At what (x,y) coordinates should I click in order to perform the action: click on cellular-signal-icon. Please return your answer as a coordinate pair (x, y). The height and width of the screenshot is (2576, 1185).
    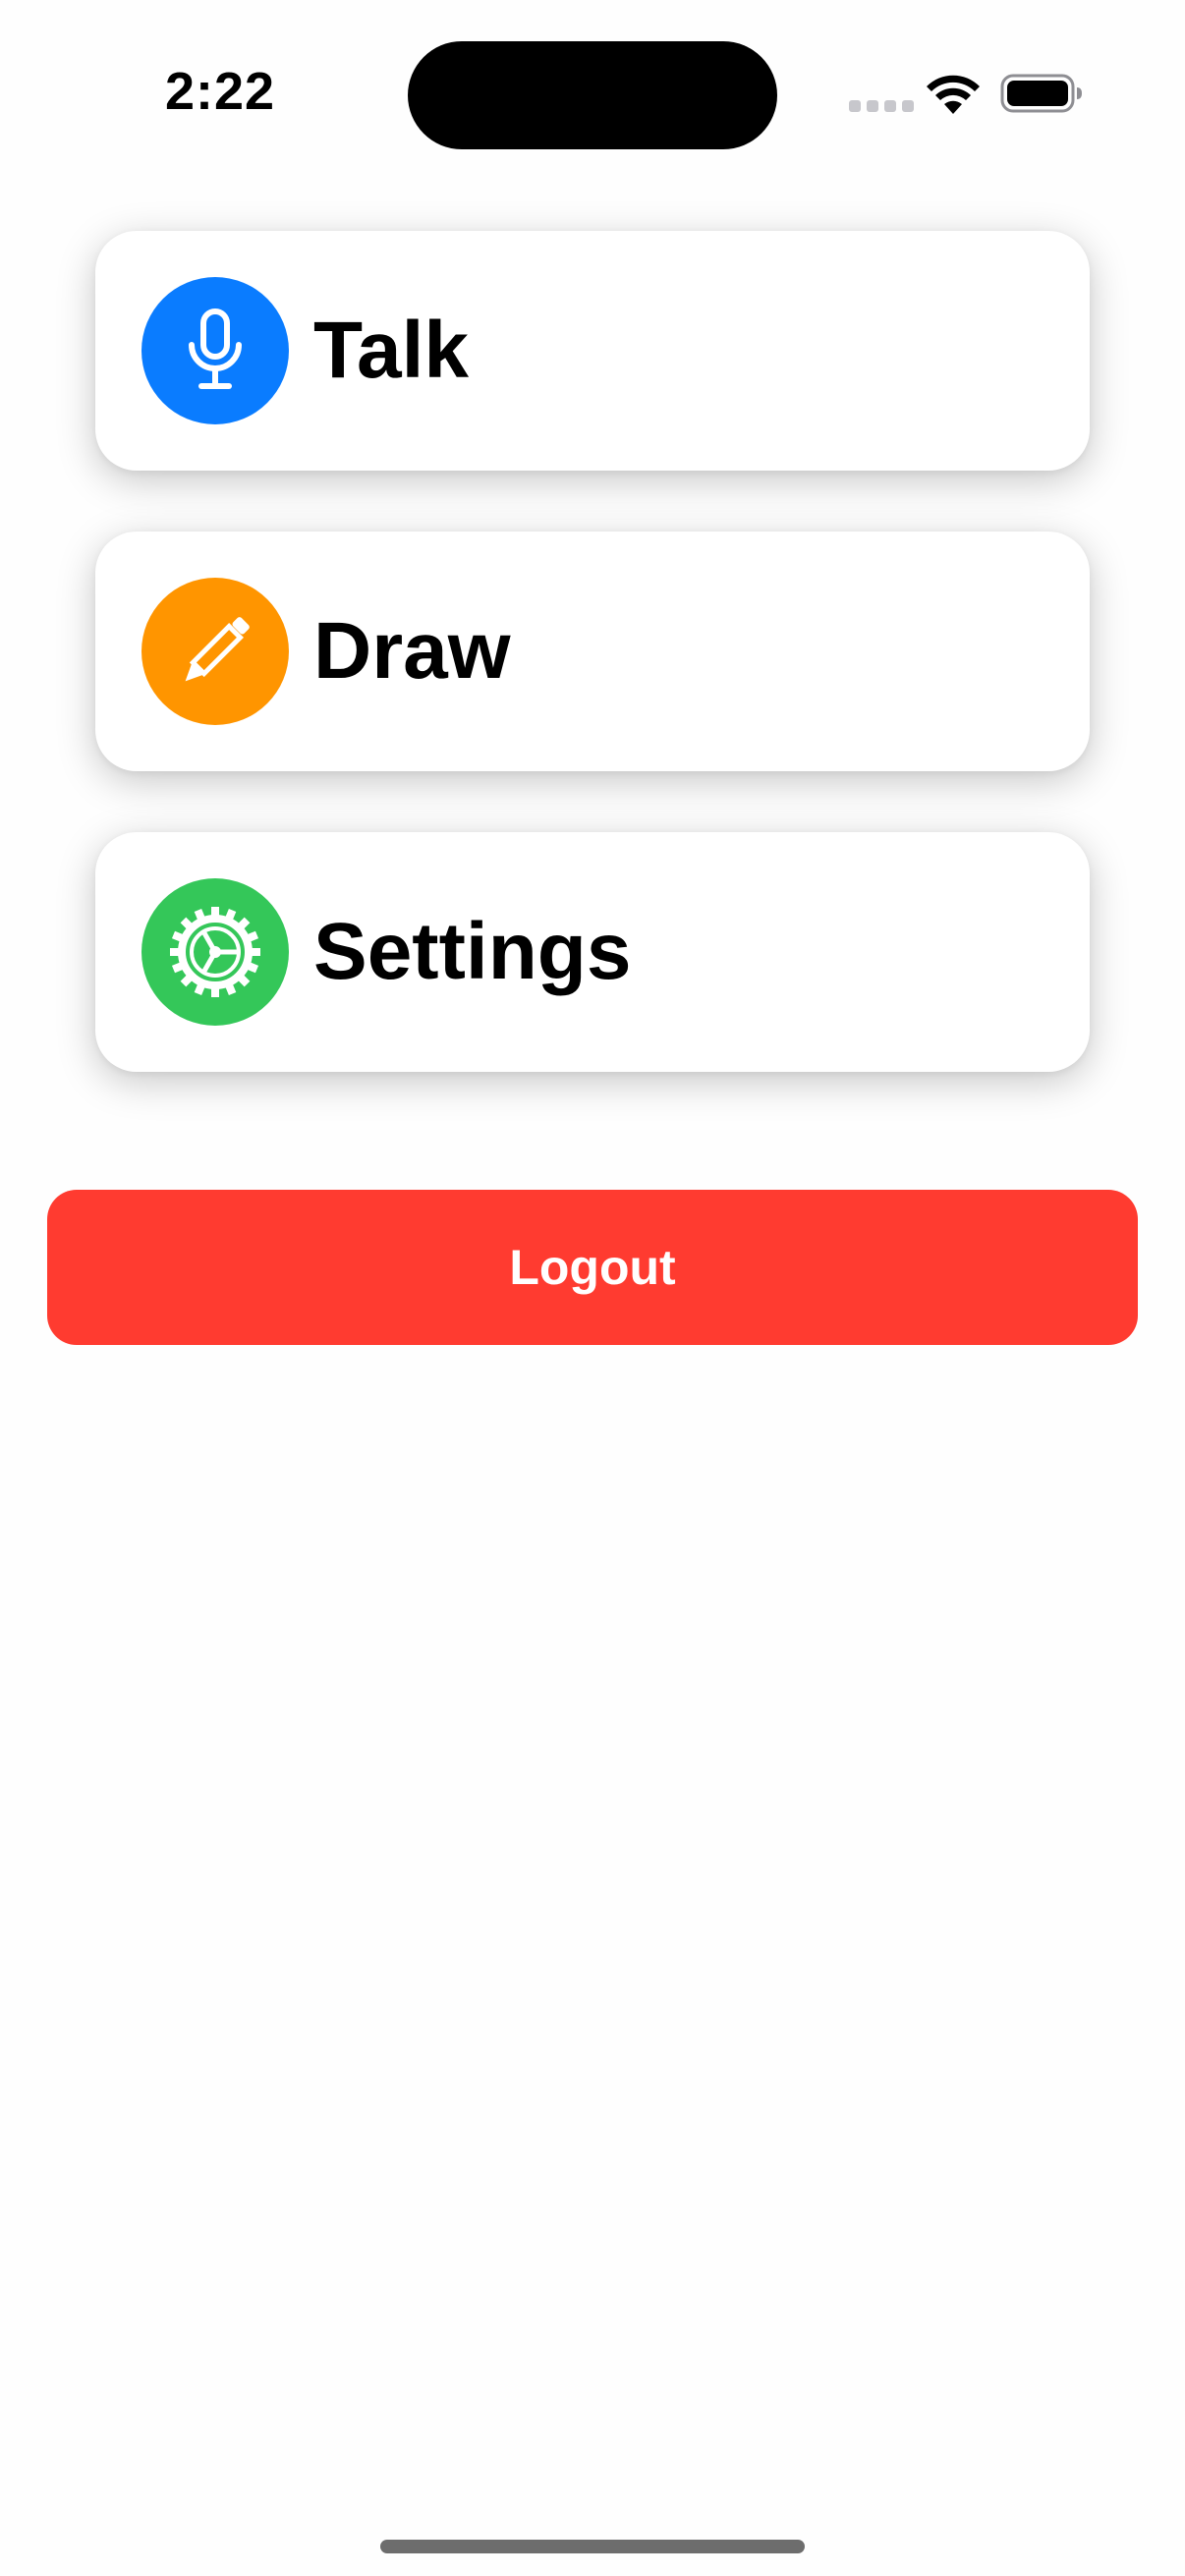
    Looking at the image, I should click on (881, 106).